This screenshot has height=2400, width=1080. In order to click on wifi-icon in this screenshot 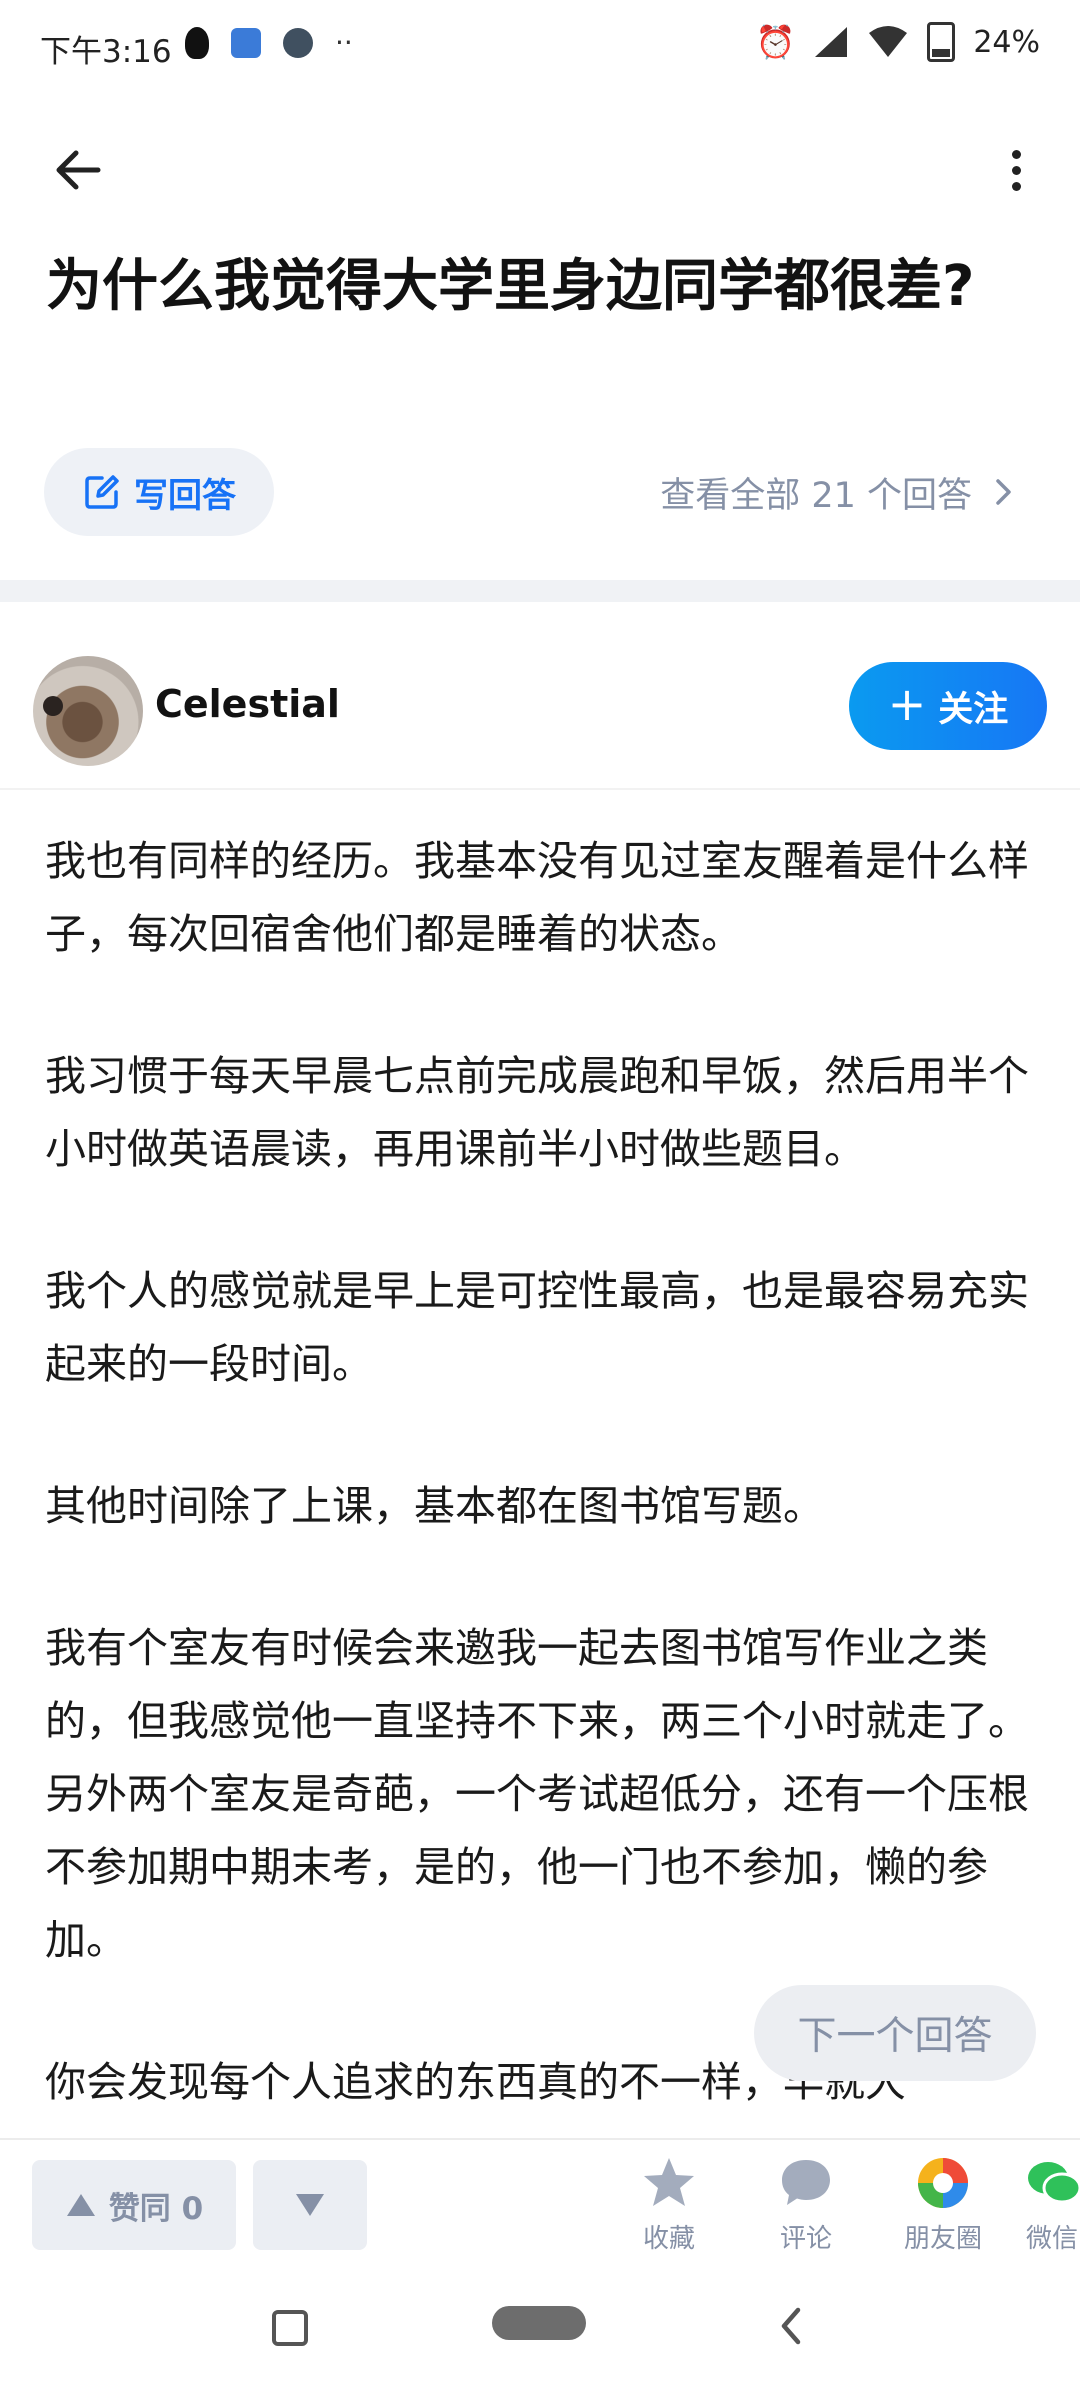, I will do `click(888, 41)`.